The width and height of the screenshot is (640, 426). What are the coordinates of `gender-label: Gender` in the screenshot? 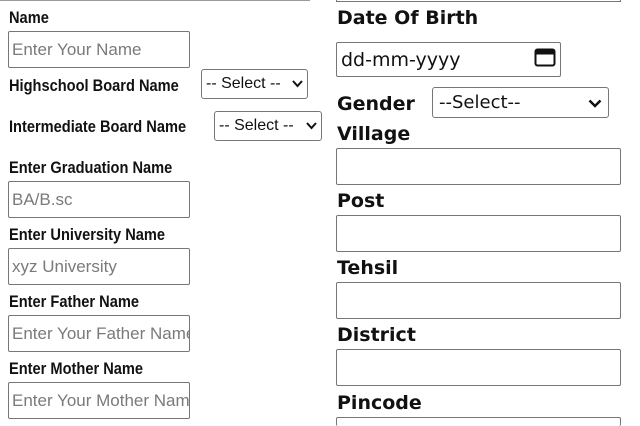 It's located at (376, 104).